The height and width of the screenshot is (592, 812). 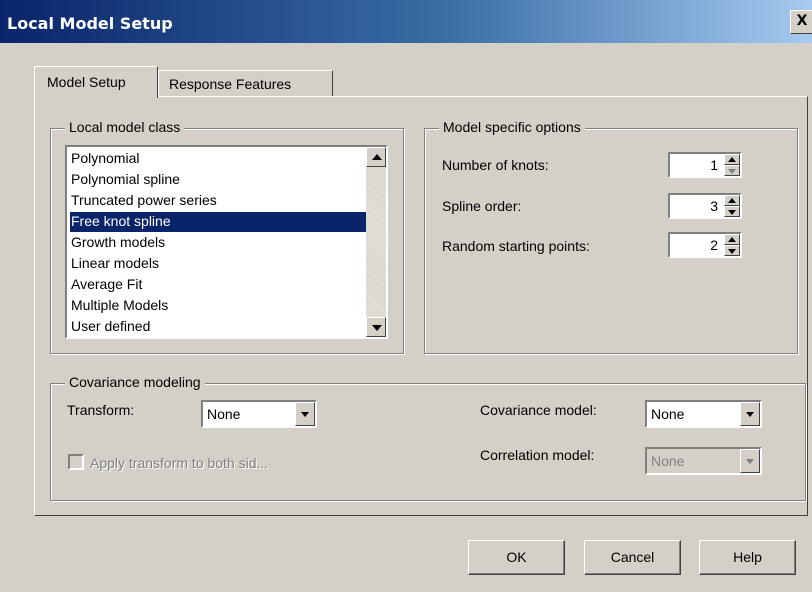 I want to click on covariance-modeling-legend: Covariance modeling, so click(x=135, y=382).